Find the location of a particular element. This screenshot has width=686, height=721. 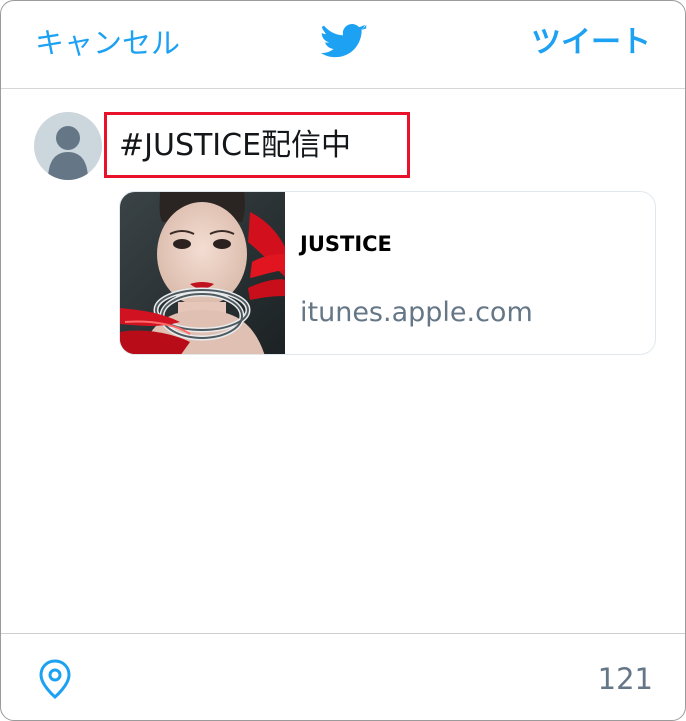

card-domain: itunes.apple.com is located at coordinates (416, 312).